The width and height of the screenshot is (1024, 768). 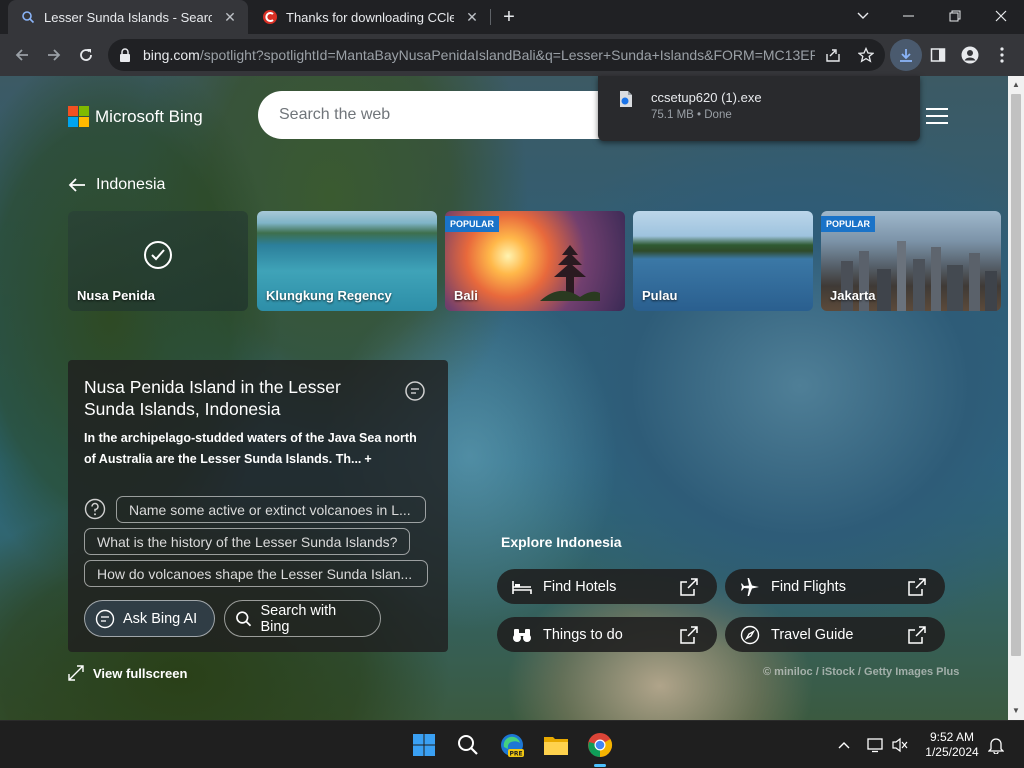 What do you see at coordinates (938, 55) in the screenshot?
I see `side-panel-icon` at bounding box center [938, 55].